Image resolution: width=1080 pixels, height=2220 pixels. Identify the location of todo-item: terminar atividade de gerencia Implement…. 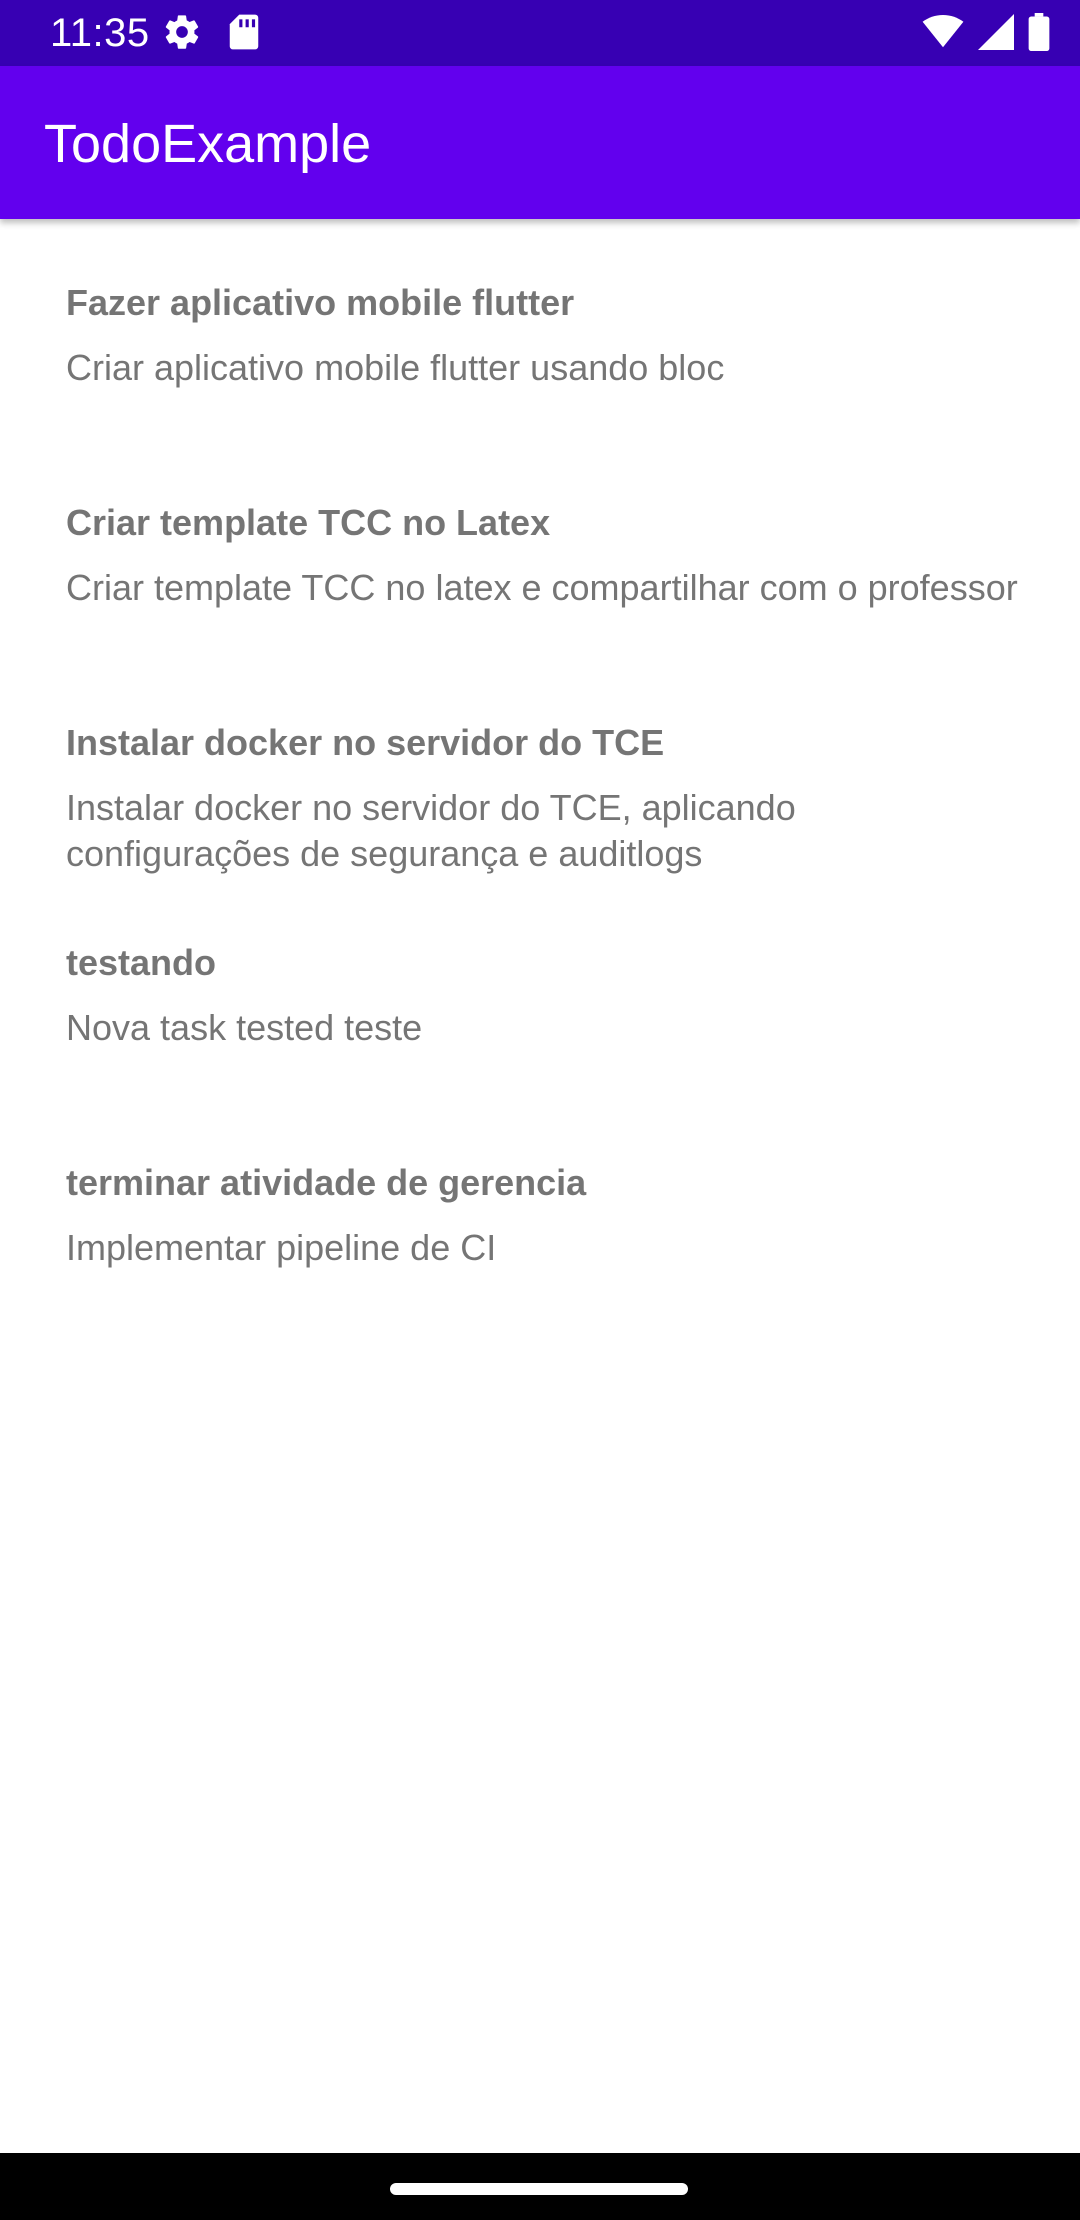
(546, 1216).